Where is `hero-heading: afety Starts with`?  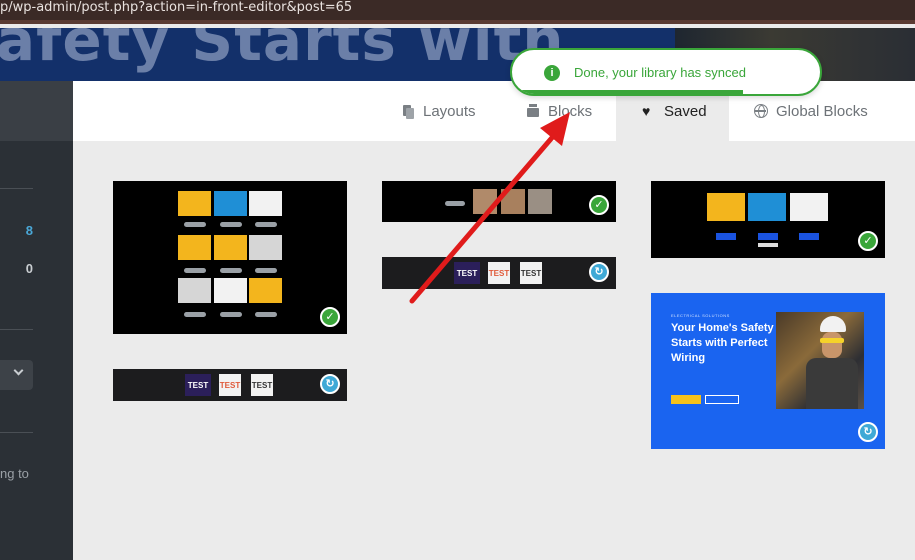
hero-heading: afety Starts with is located at coordinates (282, 51).